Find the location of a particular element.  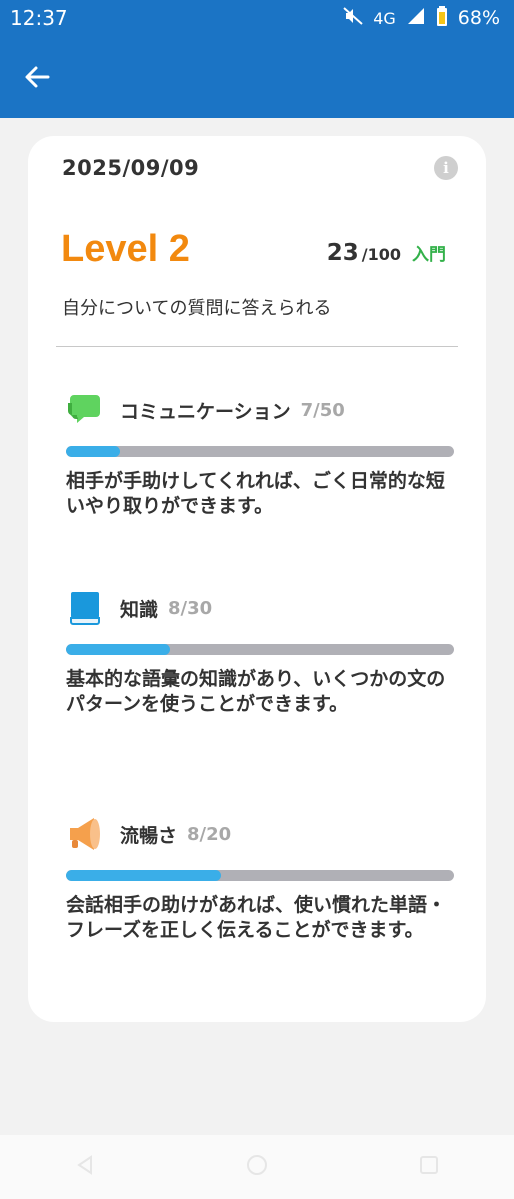

skill-description: 相手が手助けしてくれれば、ごく日常的な短いやり取りができます。 is located at coordinates (255, 493).